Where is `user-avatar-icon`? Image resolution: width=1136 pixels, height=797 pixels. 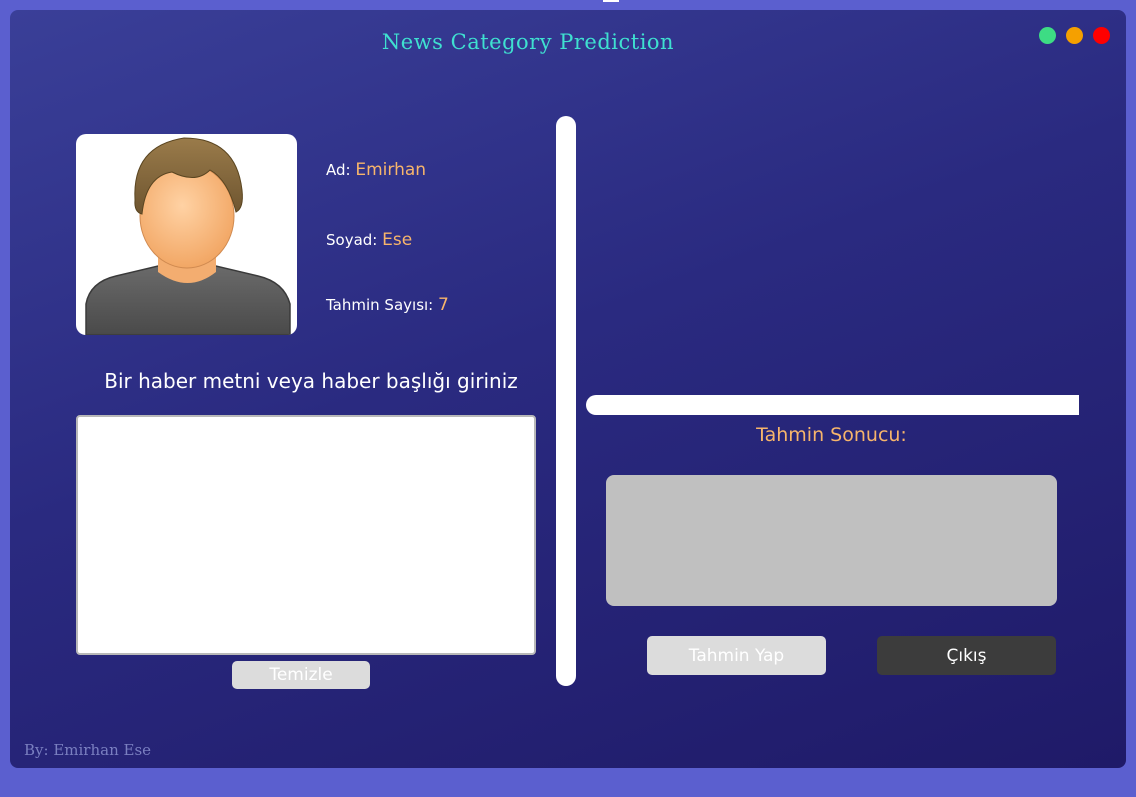 user-avatar-icon is located at coordinates (186, 234).